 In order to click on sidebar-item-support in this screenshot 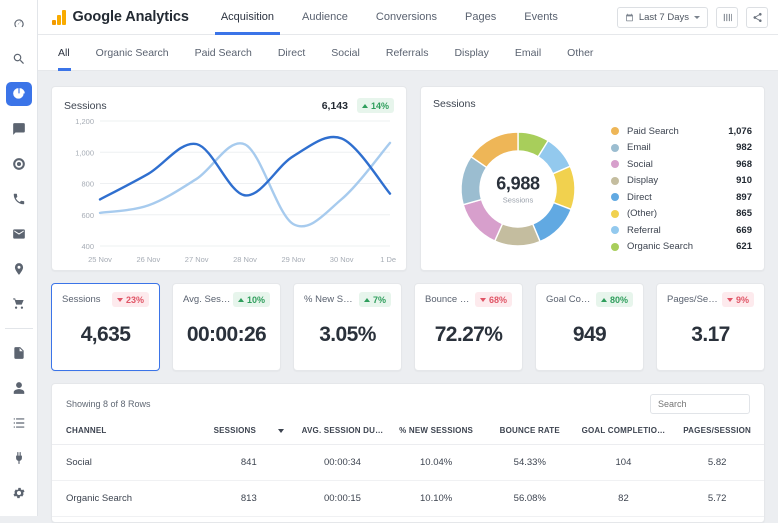, I will do `click(19, 164)`.